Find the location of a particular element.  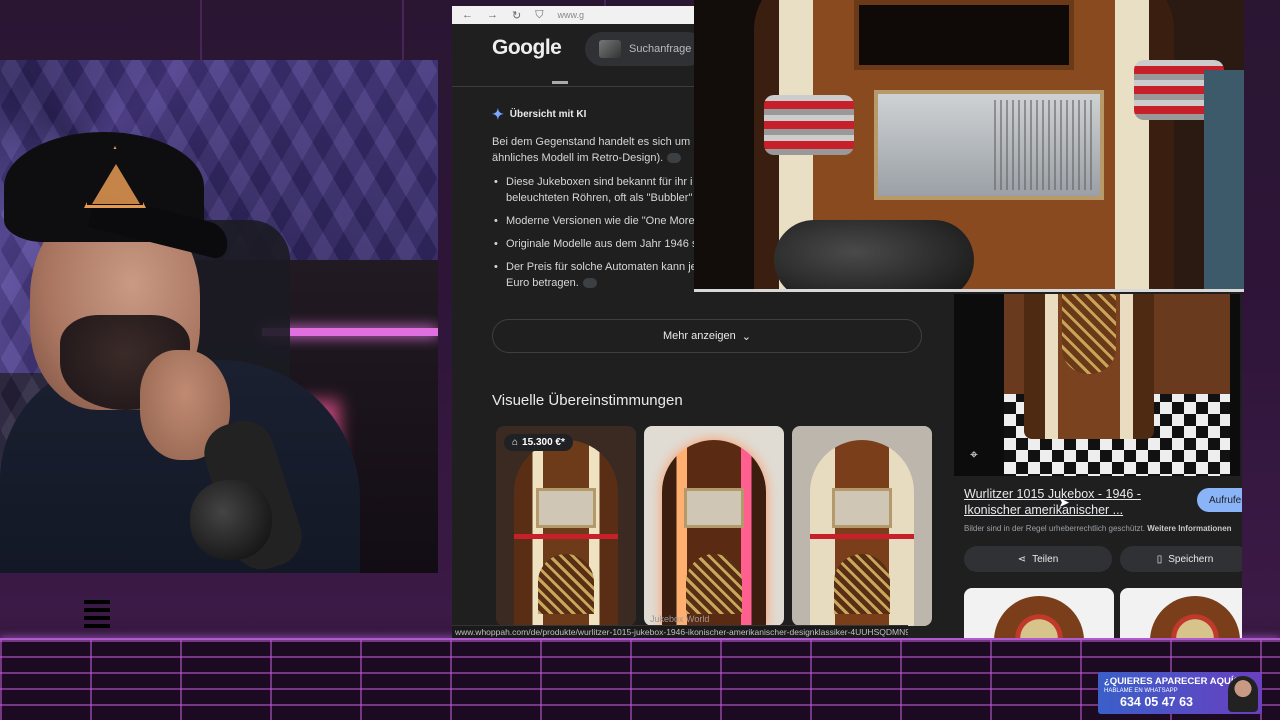

tag-icon: ⌂ is located at coordinates (515, 442).